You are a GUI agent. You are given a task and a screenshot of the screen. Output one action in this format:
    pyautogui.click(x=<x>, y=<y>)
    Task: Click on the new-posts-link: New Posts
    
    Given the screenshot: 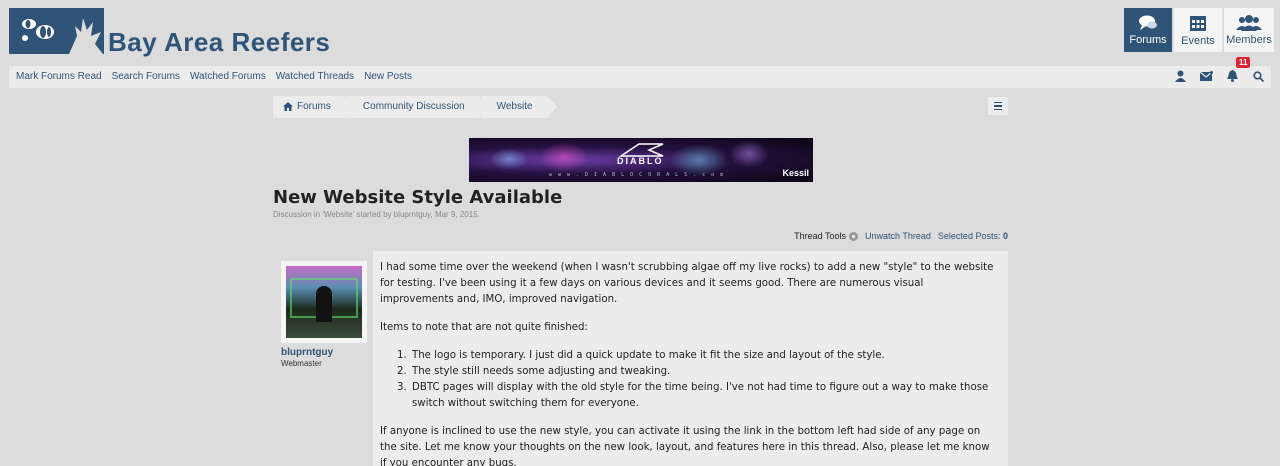 What is the action you would take?
    pyautogui.click(x=388, y=76)
    